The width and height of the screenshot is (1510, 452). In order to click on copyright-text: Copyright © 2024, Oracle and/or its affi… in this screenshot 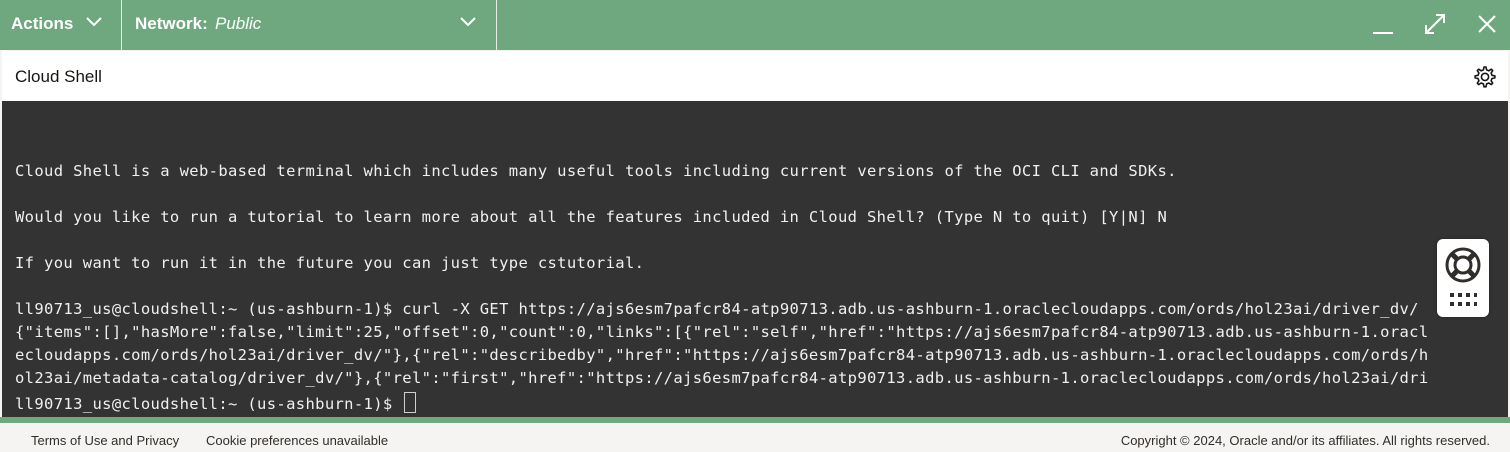, I will do `click(1305, 440)`.